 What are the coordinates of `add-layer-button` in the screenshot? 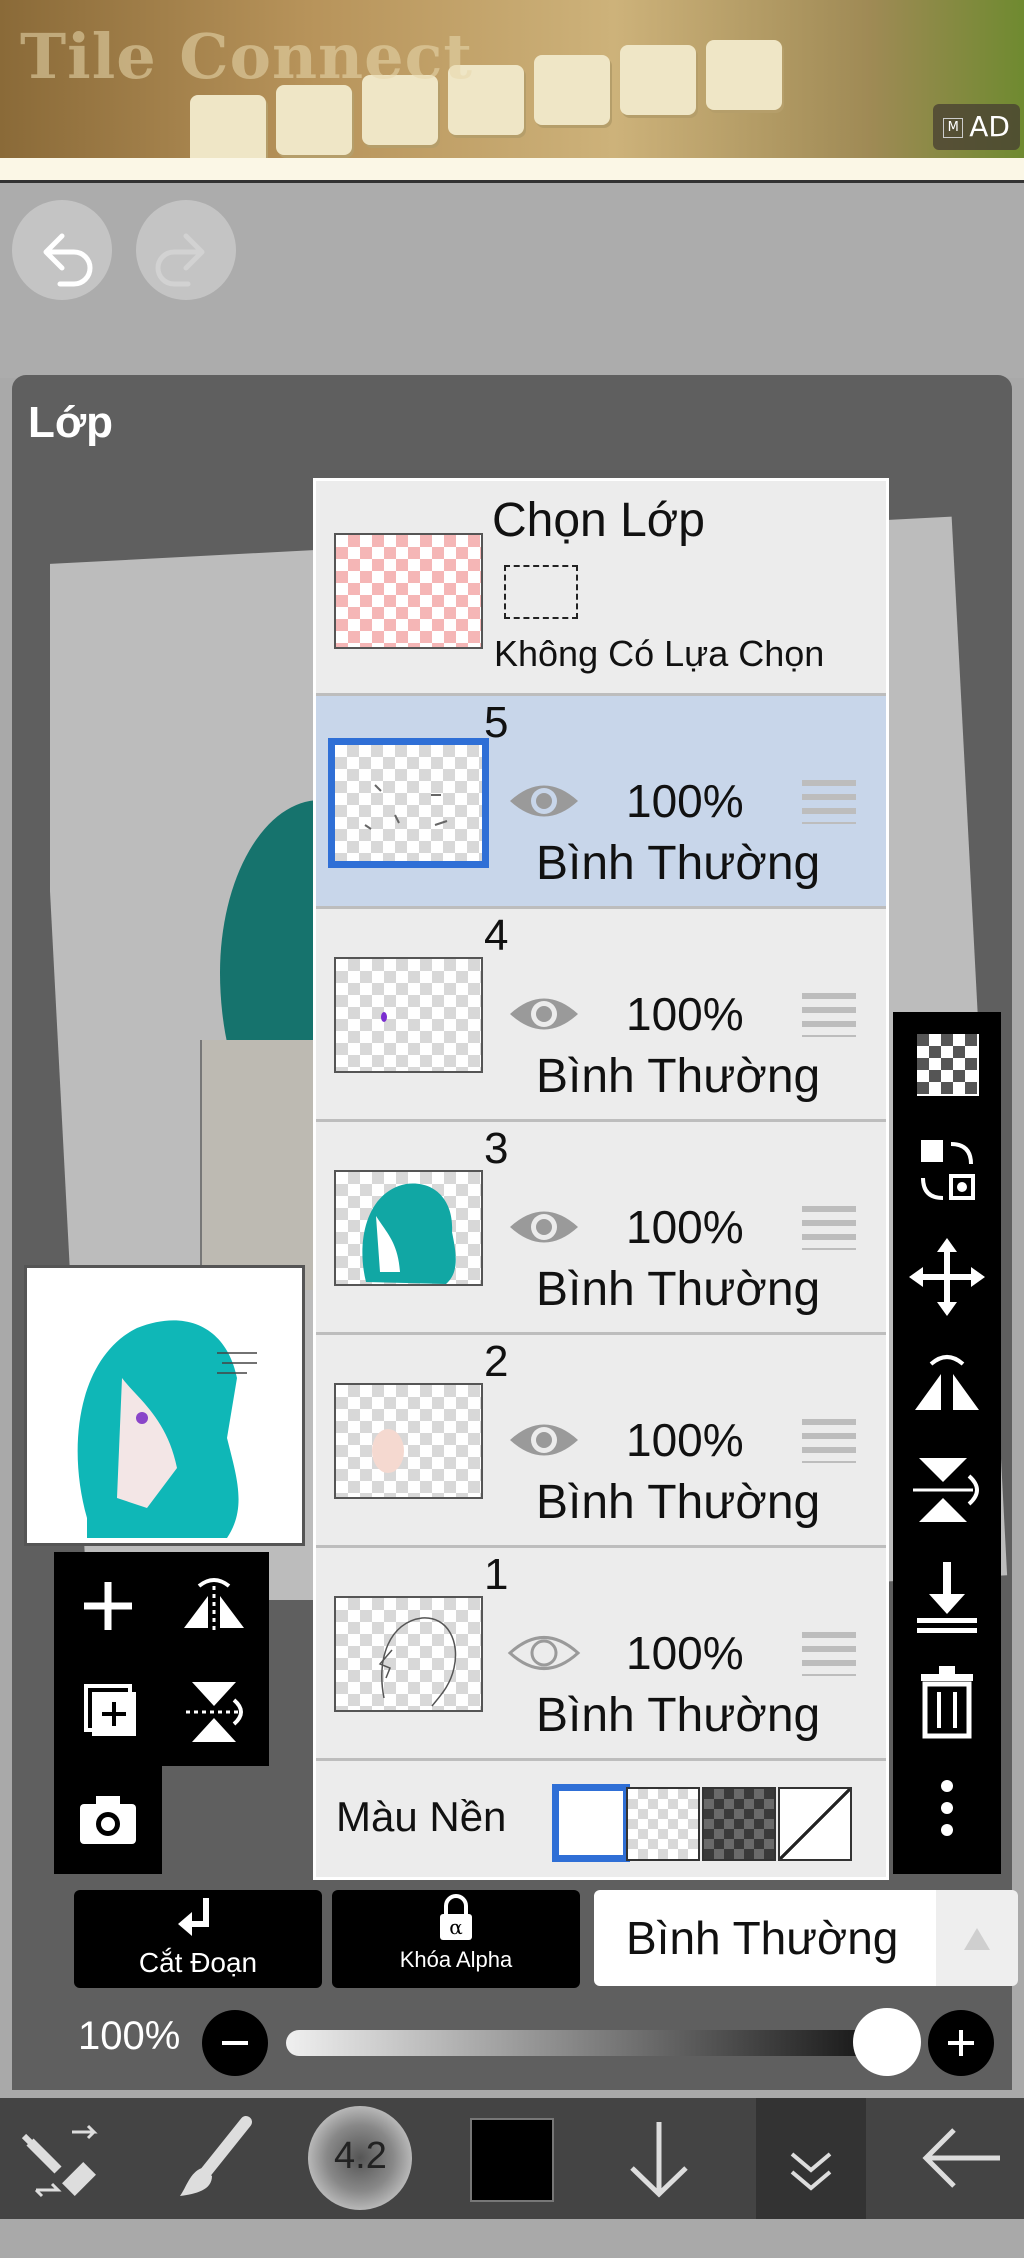 It's located at (108, 1606).